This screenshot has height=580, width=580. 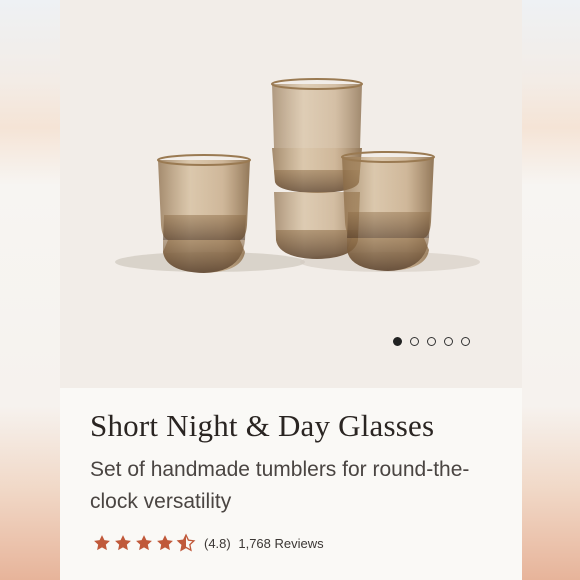 I want to click on left-glass, so click(x=204, y=213).